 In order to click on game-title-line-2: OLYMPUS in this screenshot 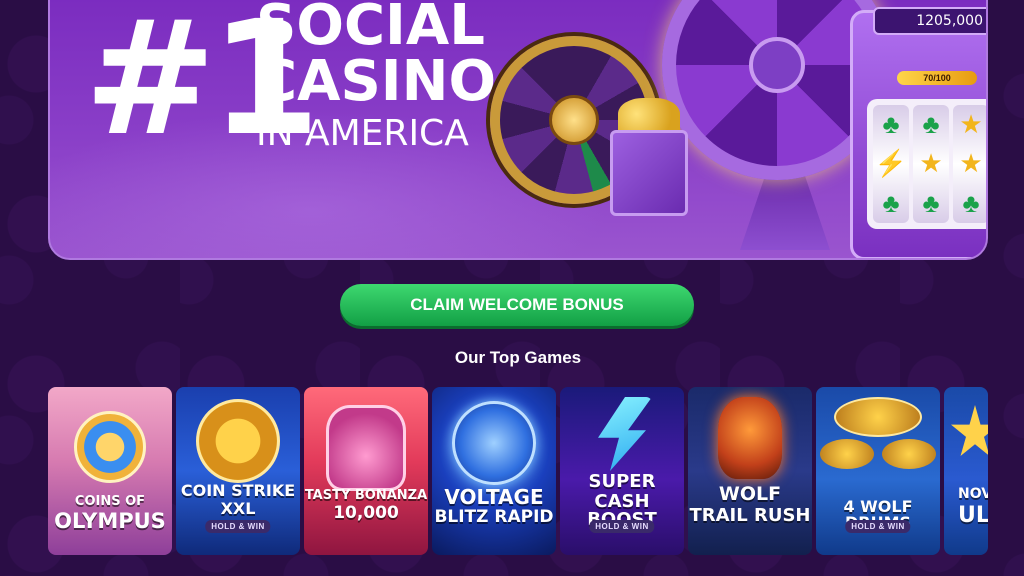, I will do `click(110, 521)`.